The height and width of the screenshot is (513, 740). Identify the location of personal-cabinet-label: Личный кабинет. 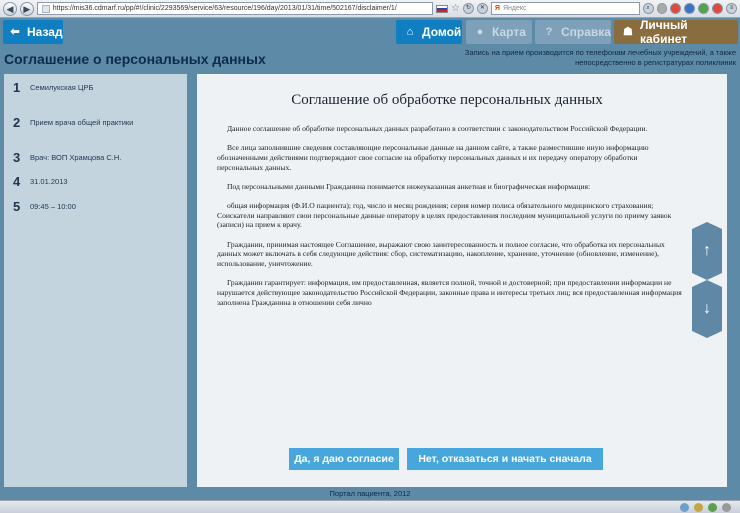
(663, 32).